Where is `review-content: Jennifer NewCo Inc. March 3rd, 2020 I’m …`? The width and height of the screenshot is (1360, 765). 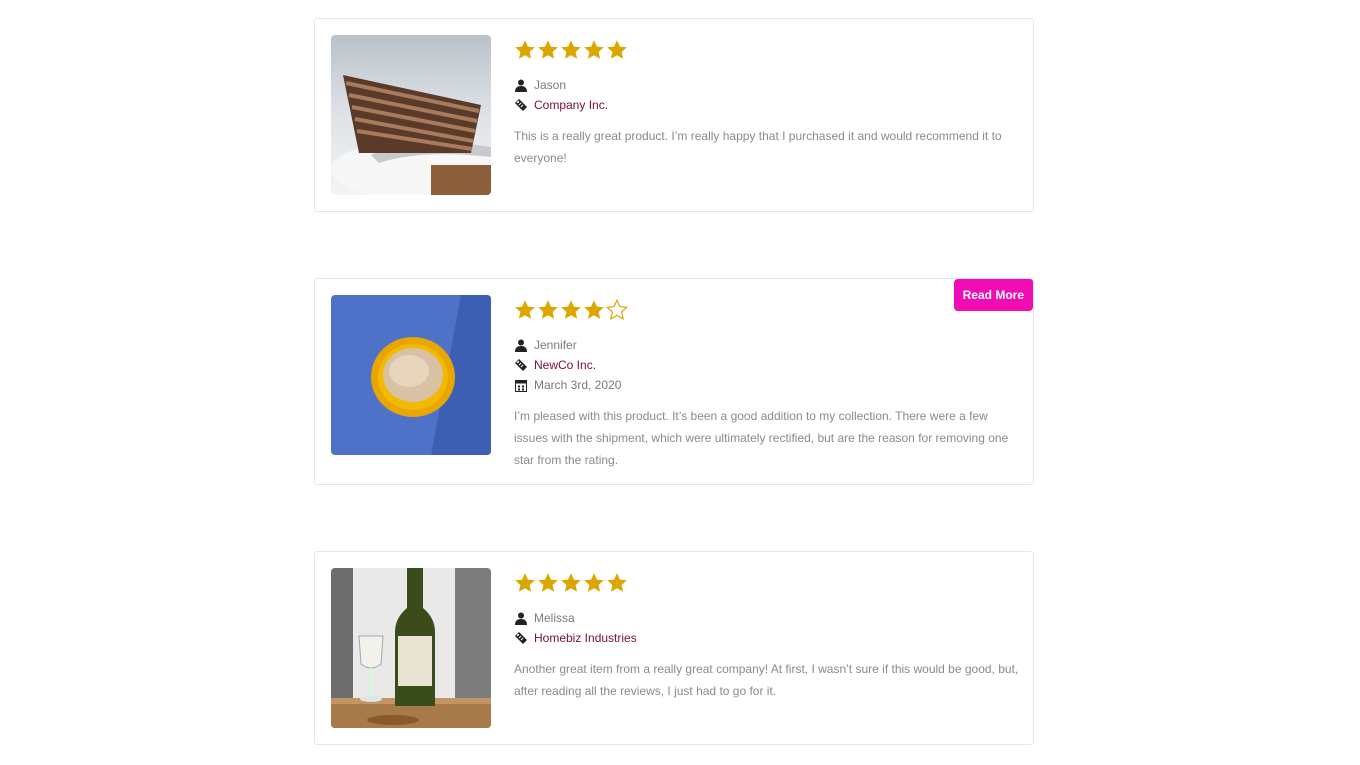 review-content: Jennifer NewCo Inc. March 3rd, 2020 I’m … is located at coordinates (766, 384).